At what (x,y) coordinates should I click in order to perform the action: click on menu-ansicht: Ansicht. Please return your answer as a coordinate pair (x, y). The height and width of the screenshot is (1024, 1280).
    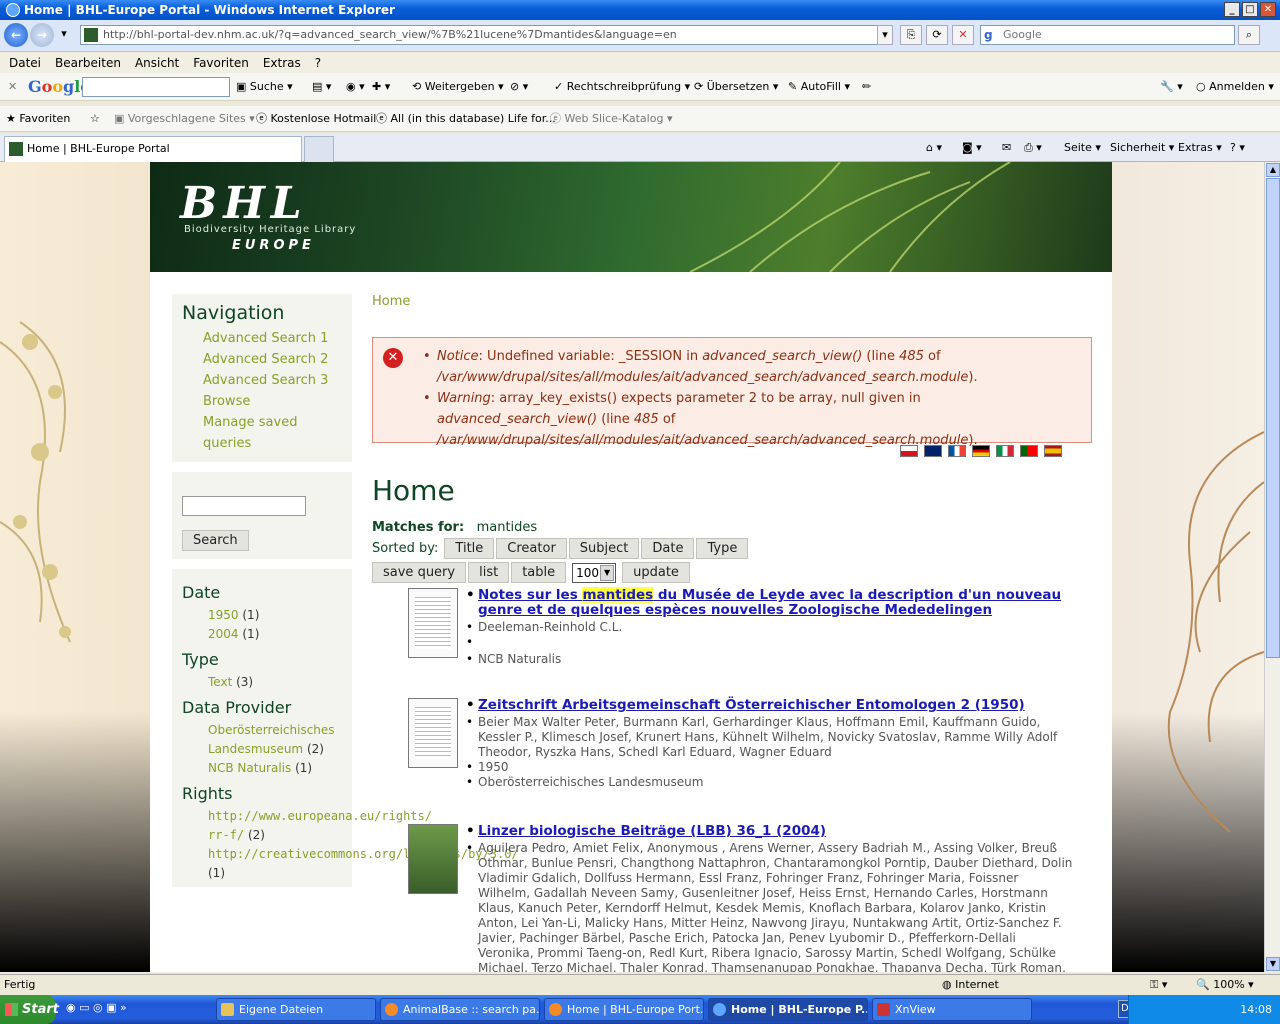
    Looking at the image, I should click on (157, 63).